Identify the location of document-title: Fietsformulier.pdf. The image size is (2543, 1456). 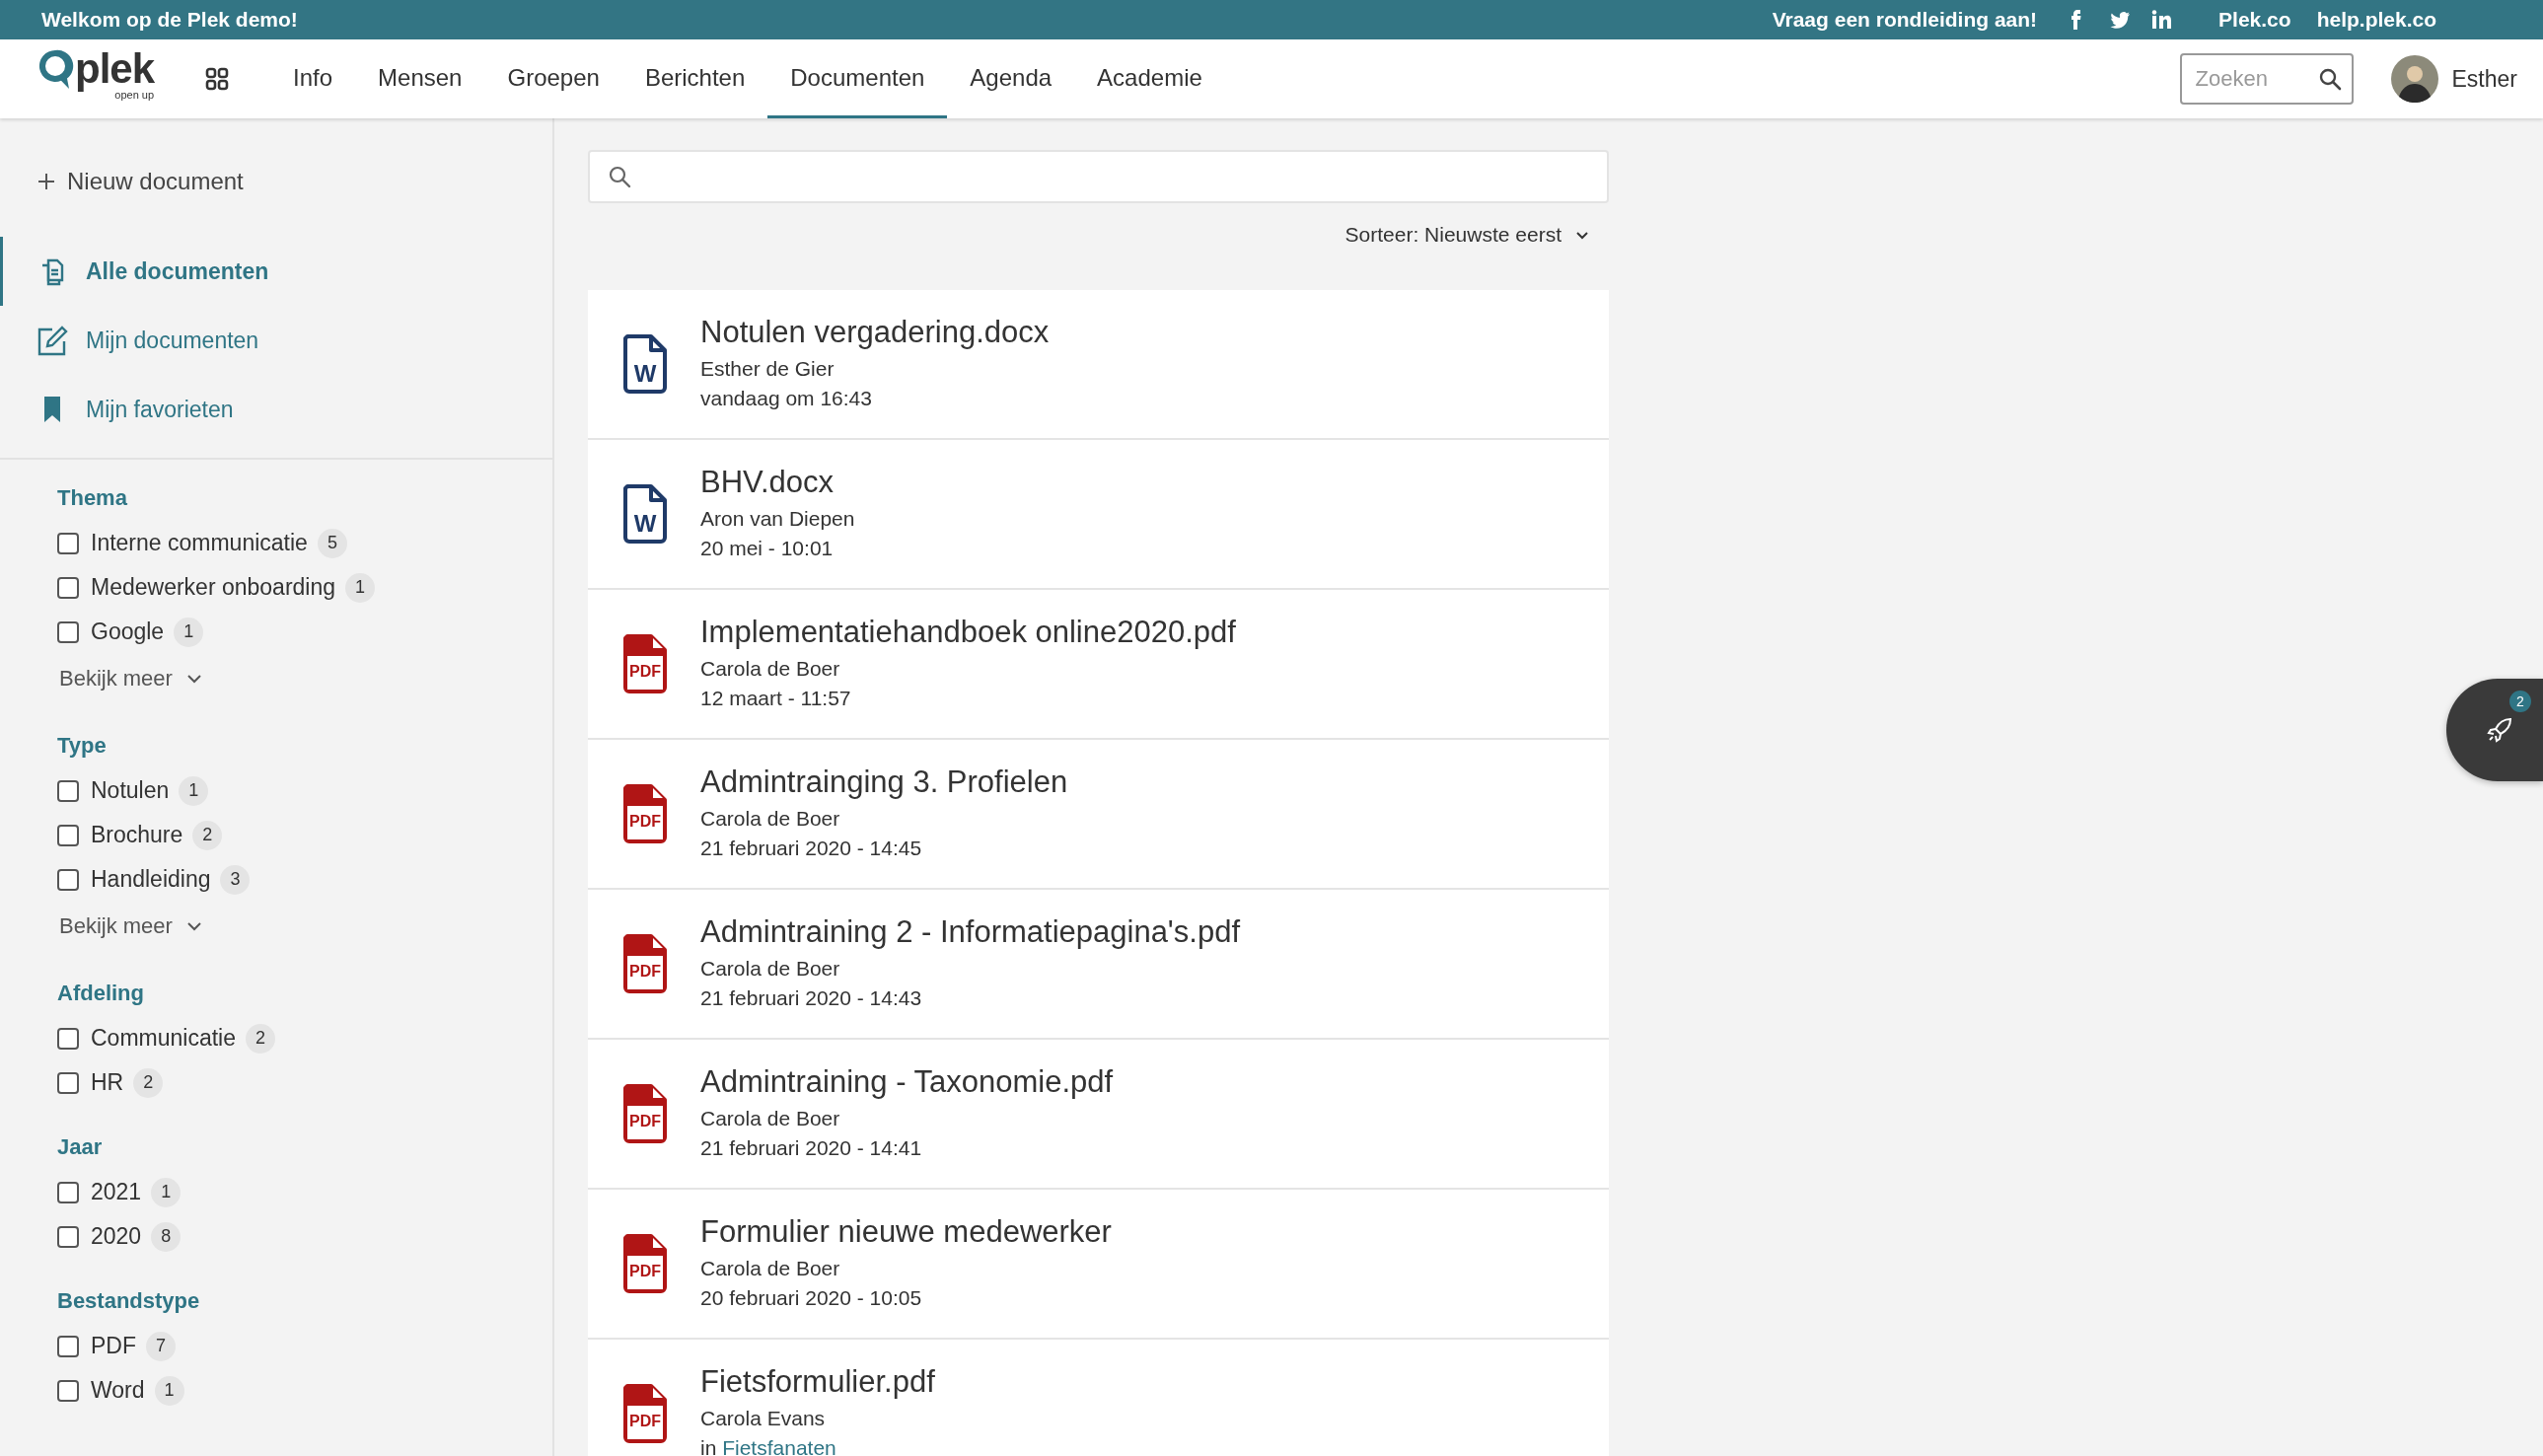
(817, 1382).